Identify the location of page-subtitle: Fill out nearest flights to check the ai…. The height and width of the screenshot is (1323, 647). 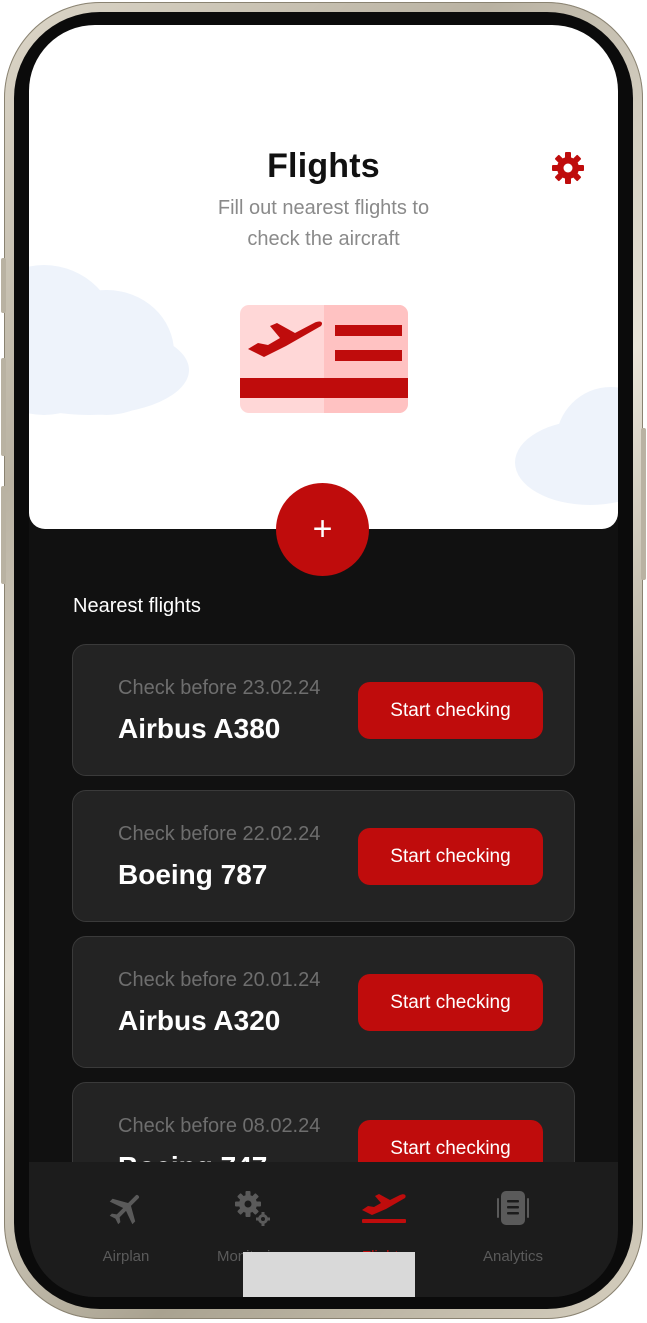
(323, 224).